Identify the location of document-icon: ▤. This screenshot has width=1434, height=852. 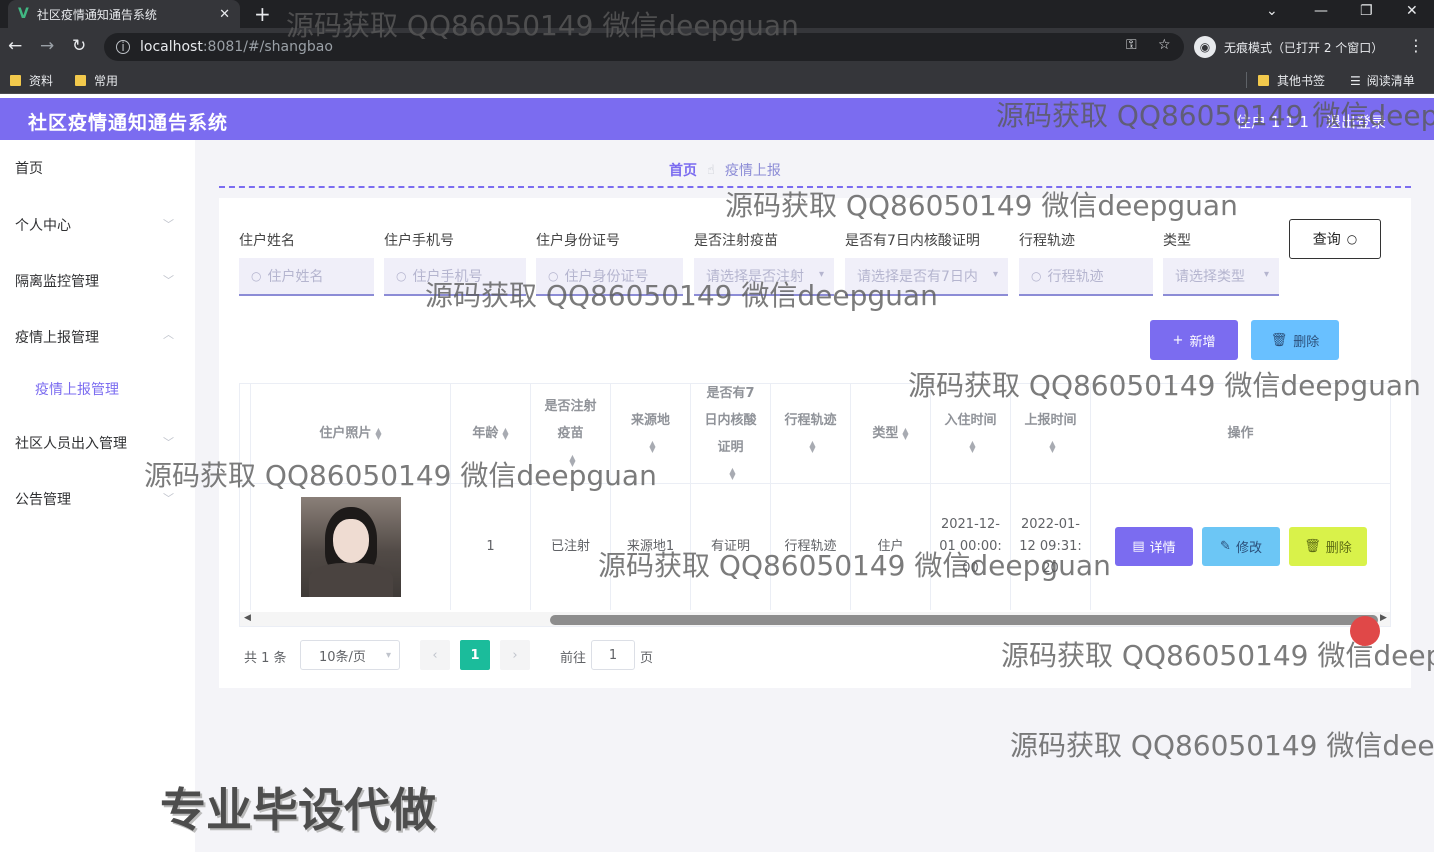
(1138, 546).